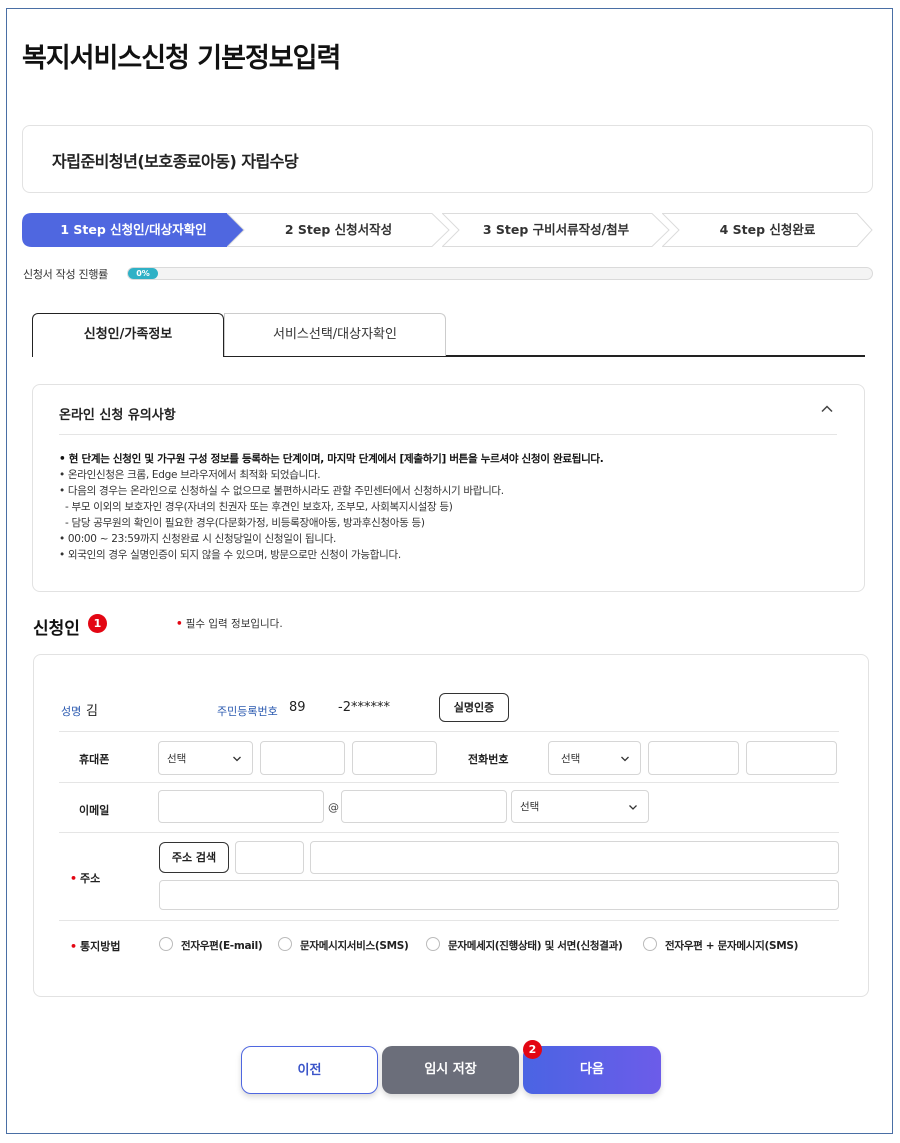 This screenshot has width=900, height=1143. What do you see at coordinates (175, 161) in the screenshot?
I see `service-name: 자립준비청년(보호종료아동) 자립수당` at bounding box center [175, 161].